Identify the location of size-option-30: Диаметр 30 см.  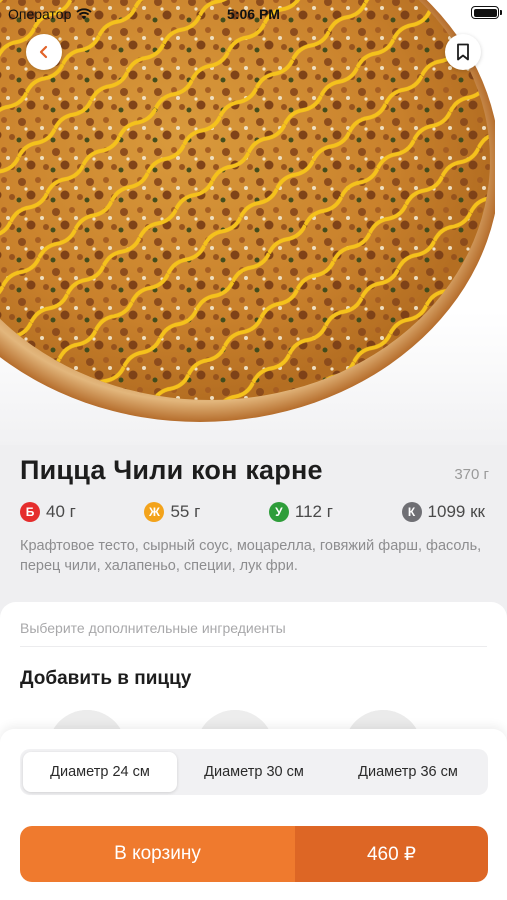
(254, 772).